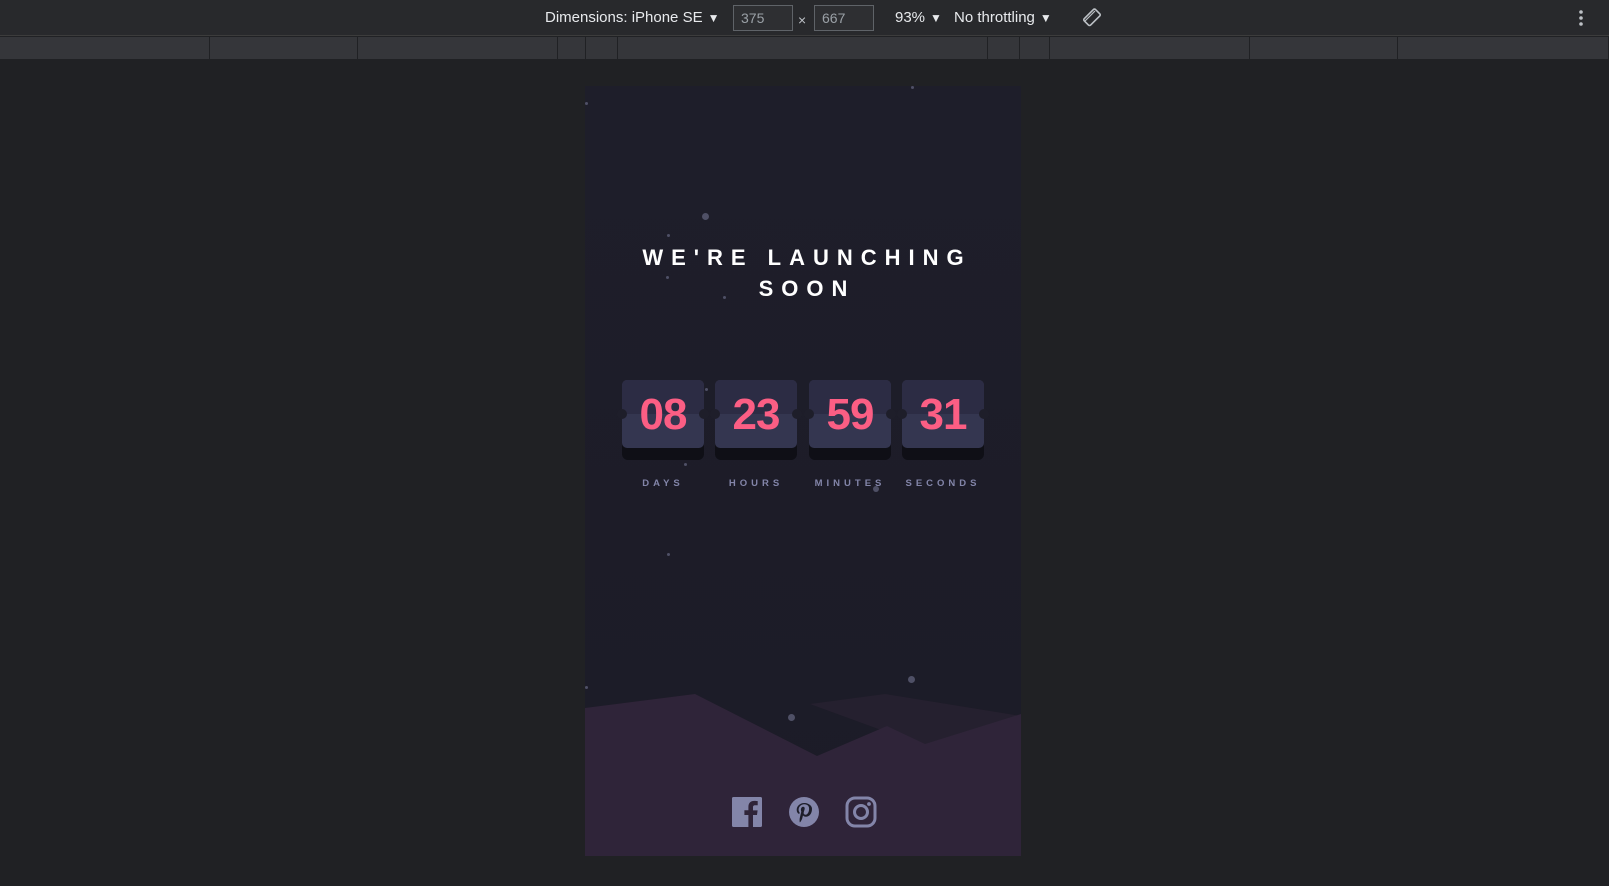  I want to click on hours-value: 23, so click(756, 414).